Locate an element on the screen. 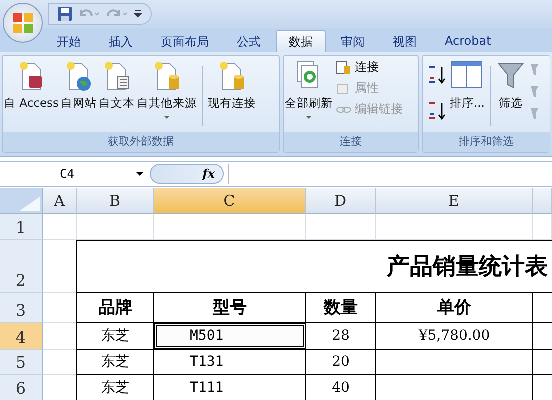 The width and height of the screenshot is (552, 400). ribbon-tab: 页面布局 is located at coordinates (185, 41).